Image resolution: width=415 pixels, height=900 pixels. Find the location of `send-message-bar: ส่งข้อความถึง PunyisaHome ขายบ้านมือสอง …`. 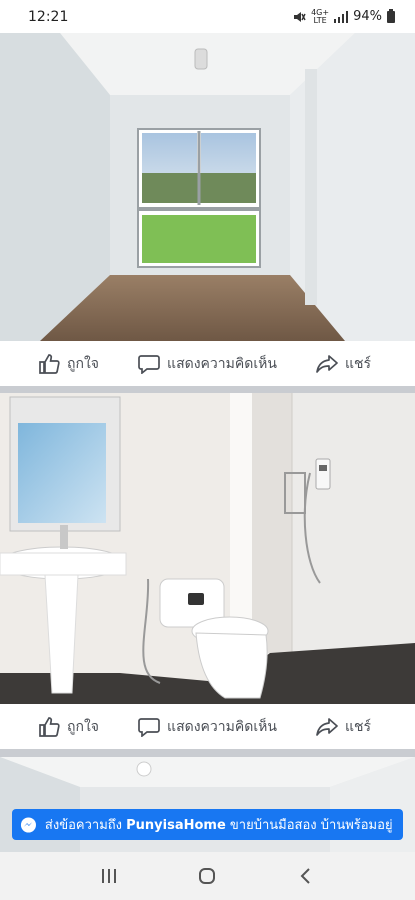

send-message-bar: ส่งข้อความถึง PunyisaHome ขายบ้านมือสอง … is located at coordinates (207, 824).